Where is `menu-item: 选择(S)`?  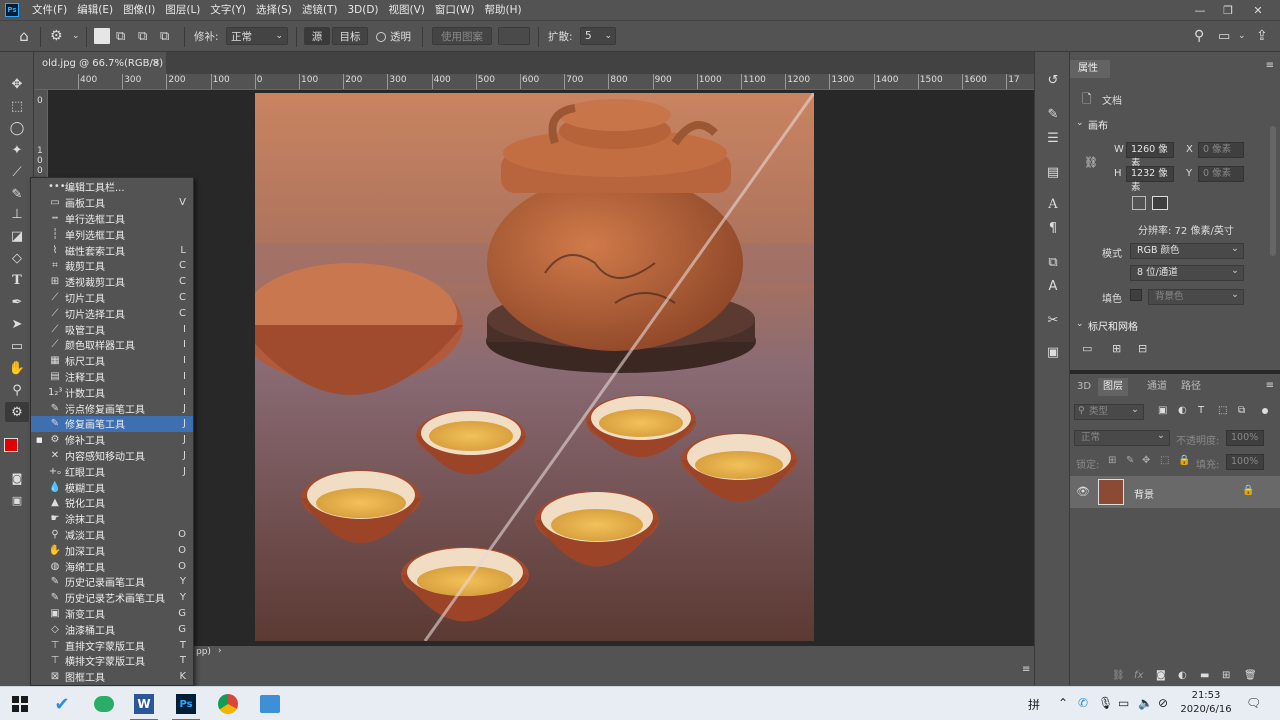
menu-item: 选择(S) is located at coordinates (274, 10).